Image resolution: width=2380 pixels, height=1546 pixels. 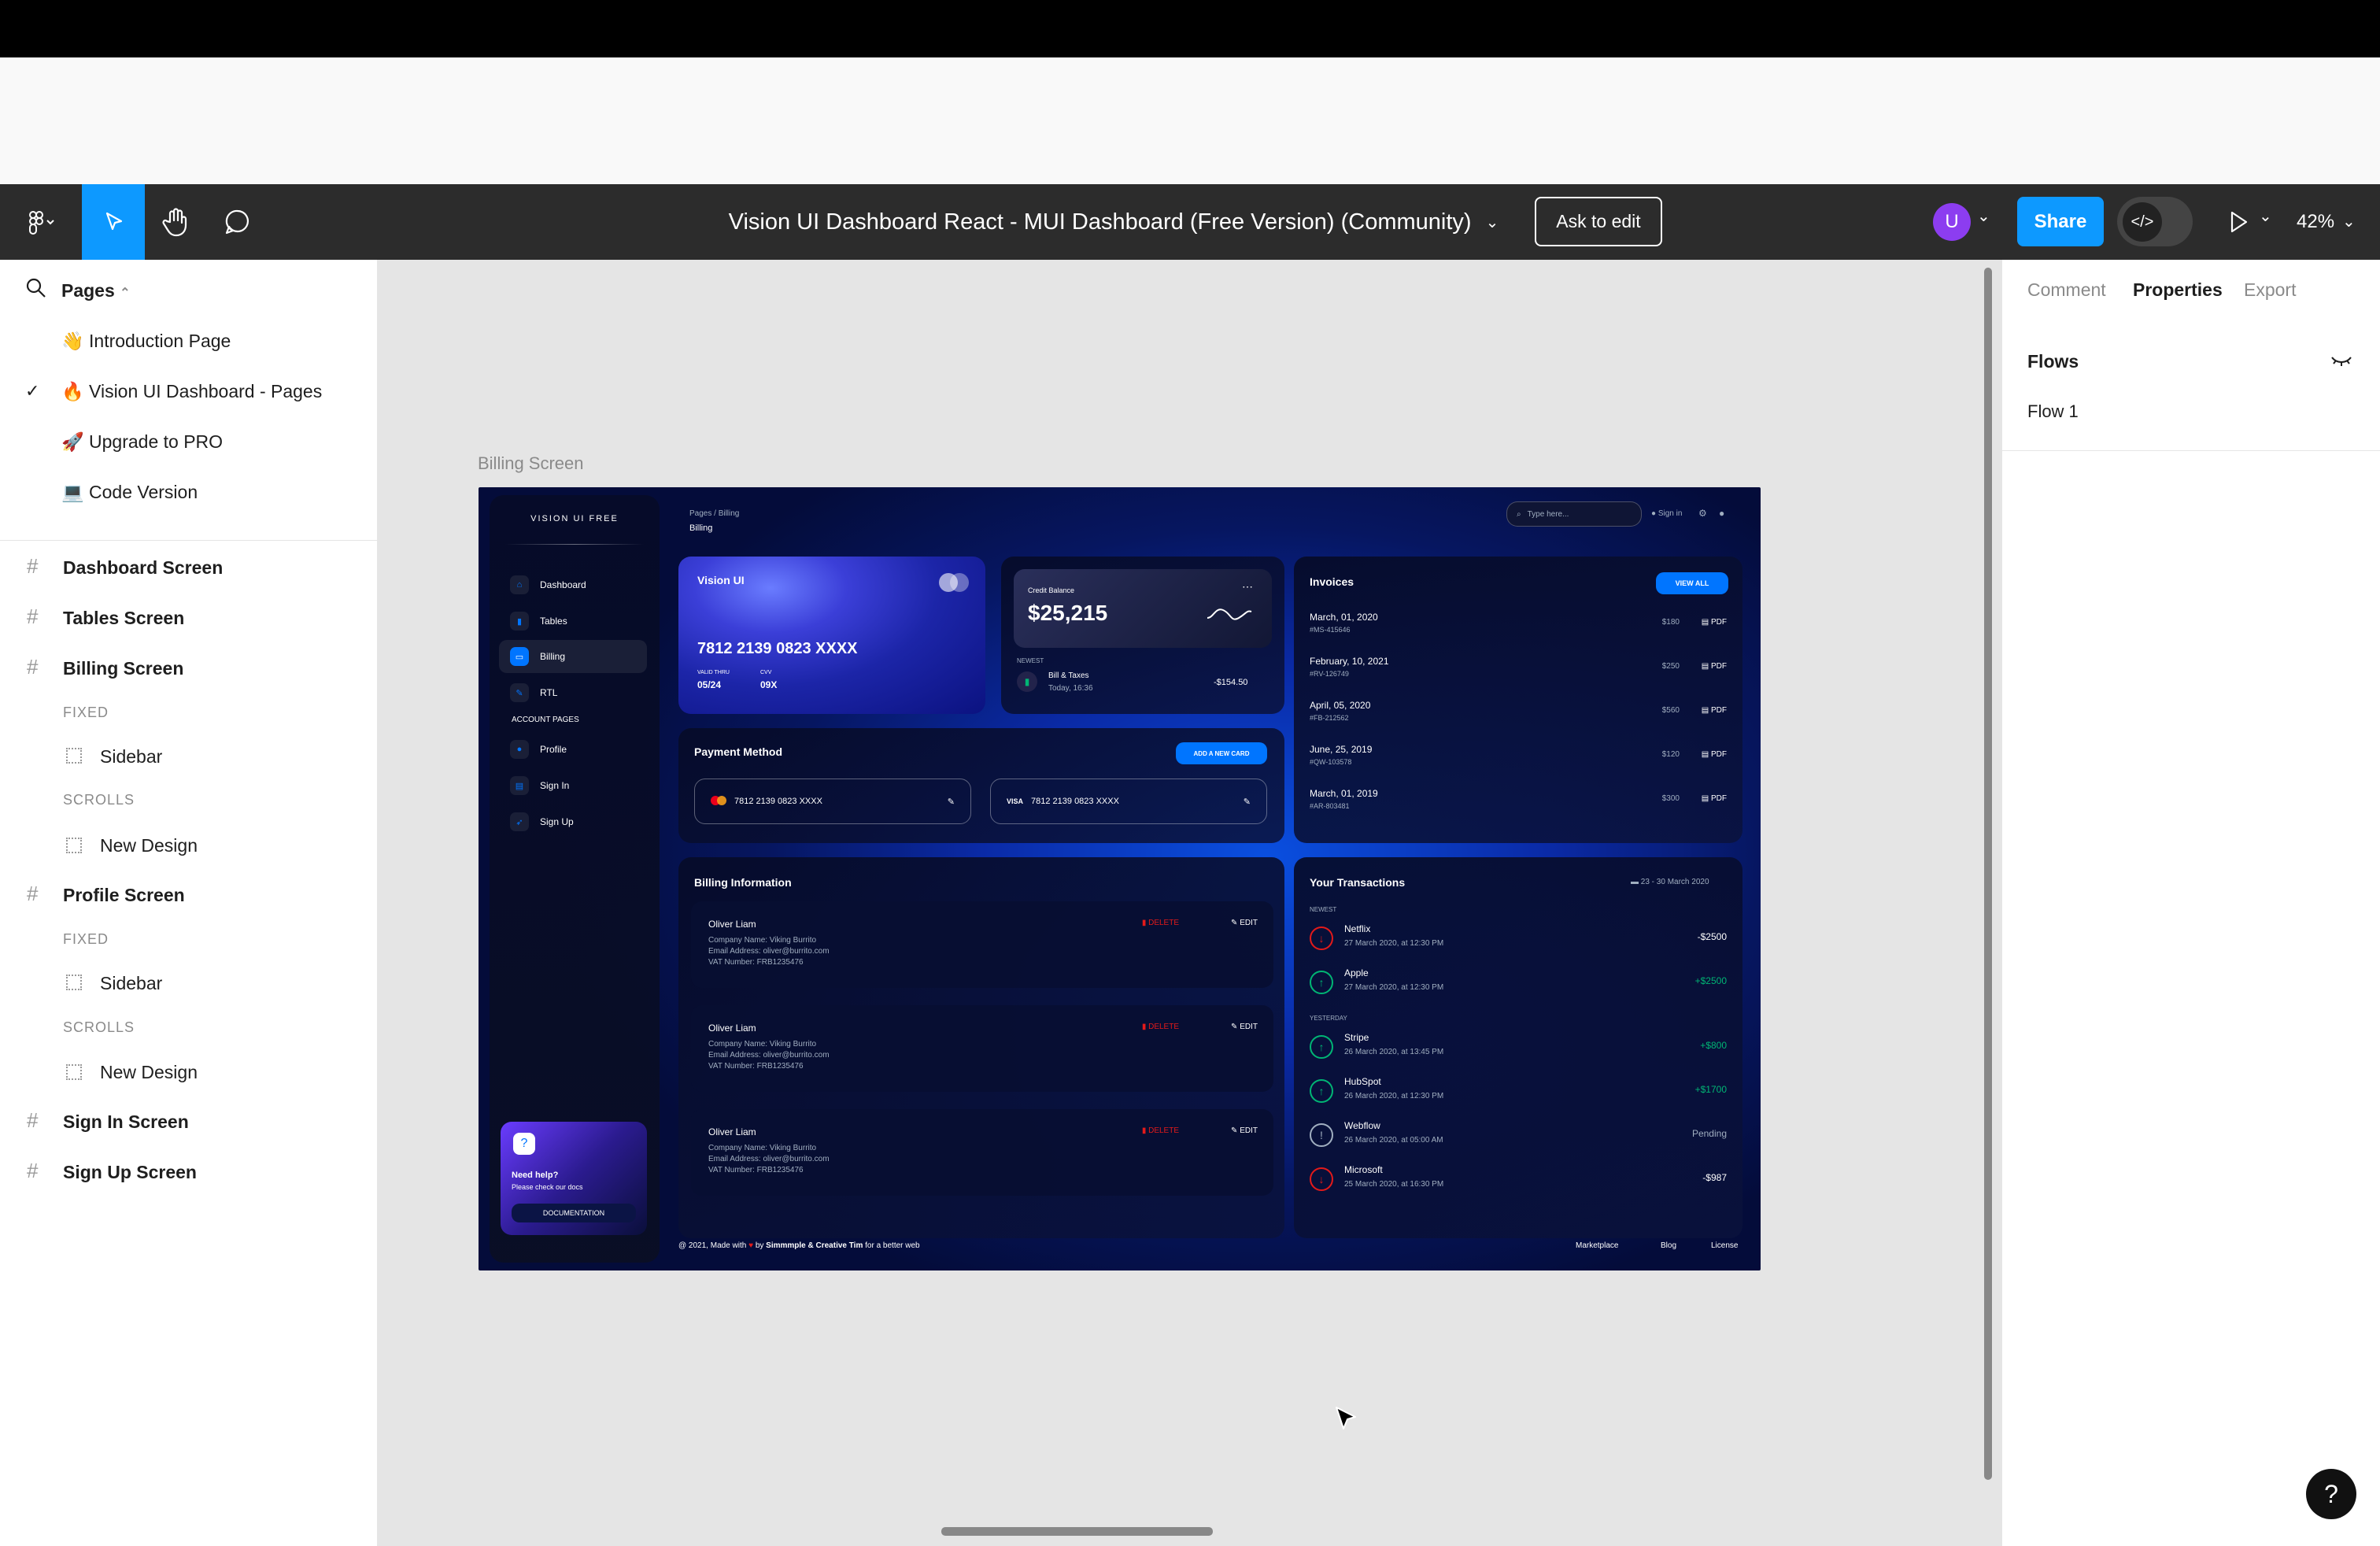 What do you see at coordinates (1702, 513) in the screenshot?
I see `settings-gear-icon: ⚙` at bounding box center [1702, 513].